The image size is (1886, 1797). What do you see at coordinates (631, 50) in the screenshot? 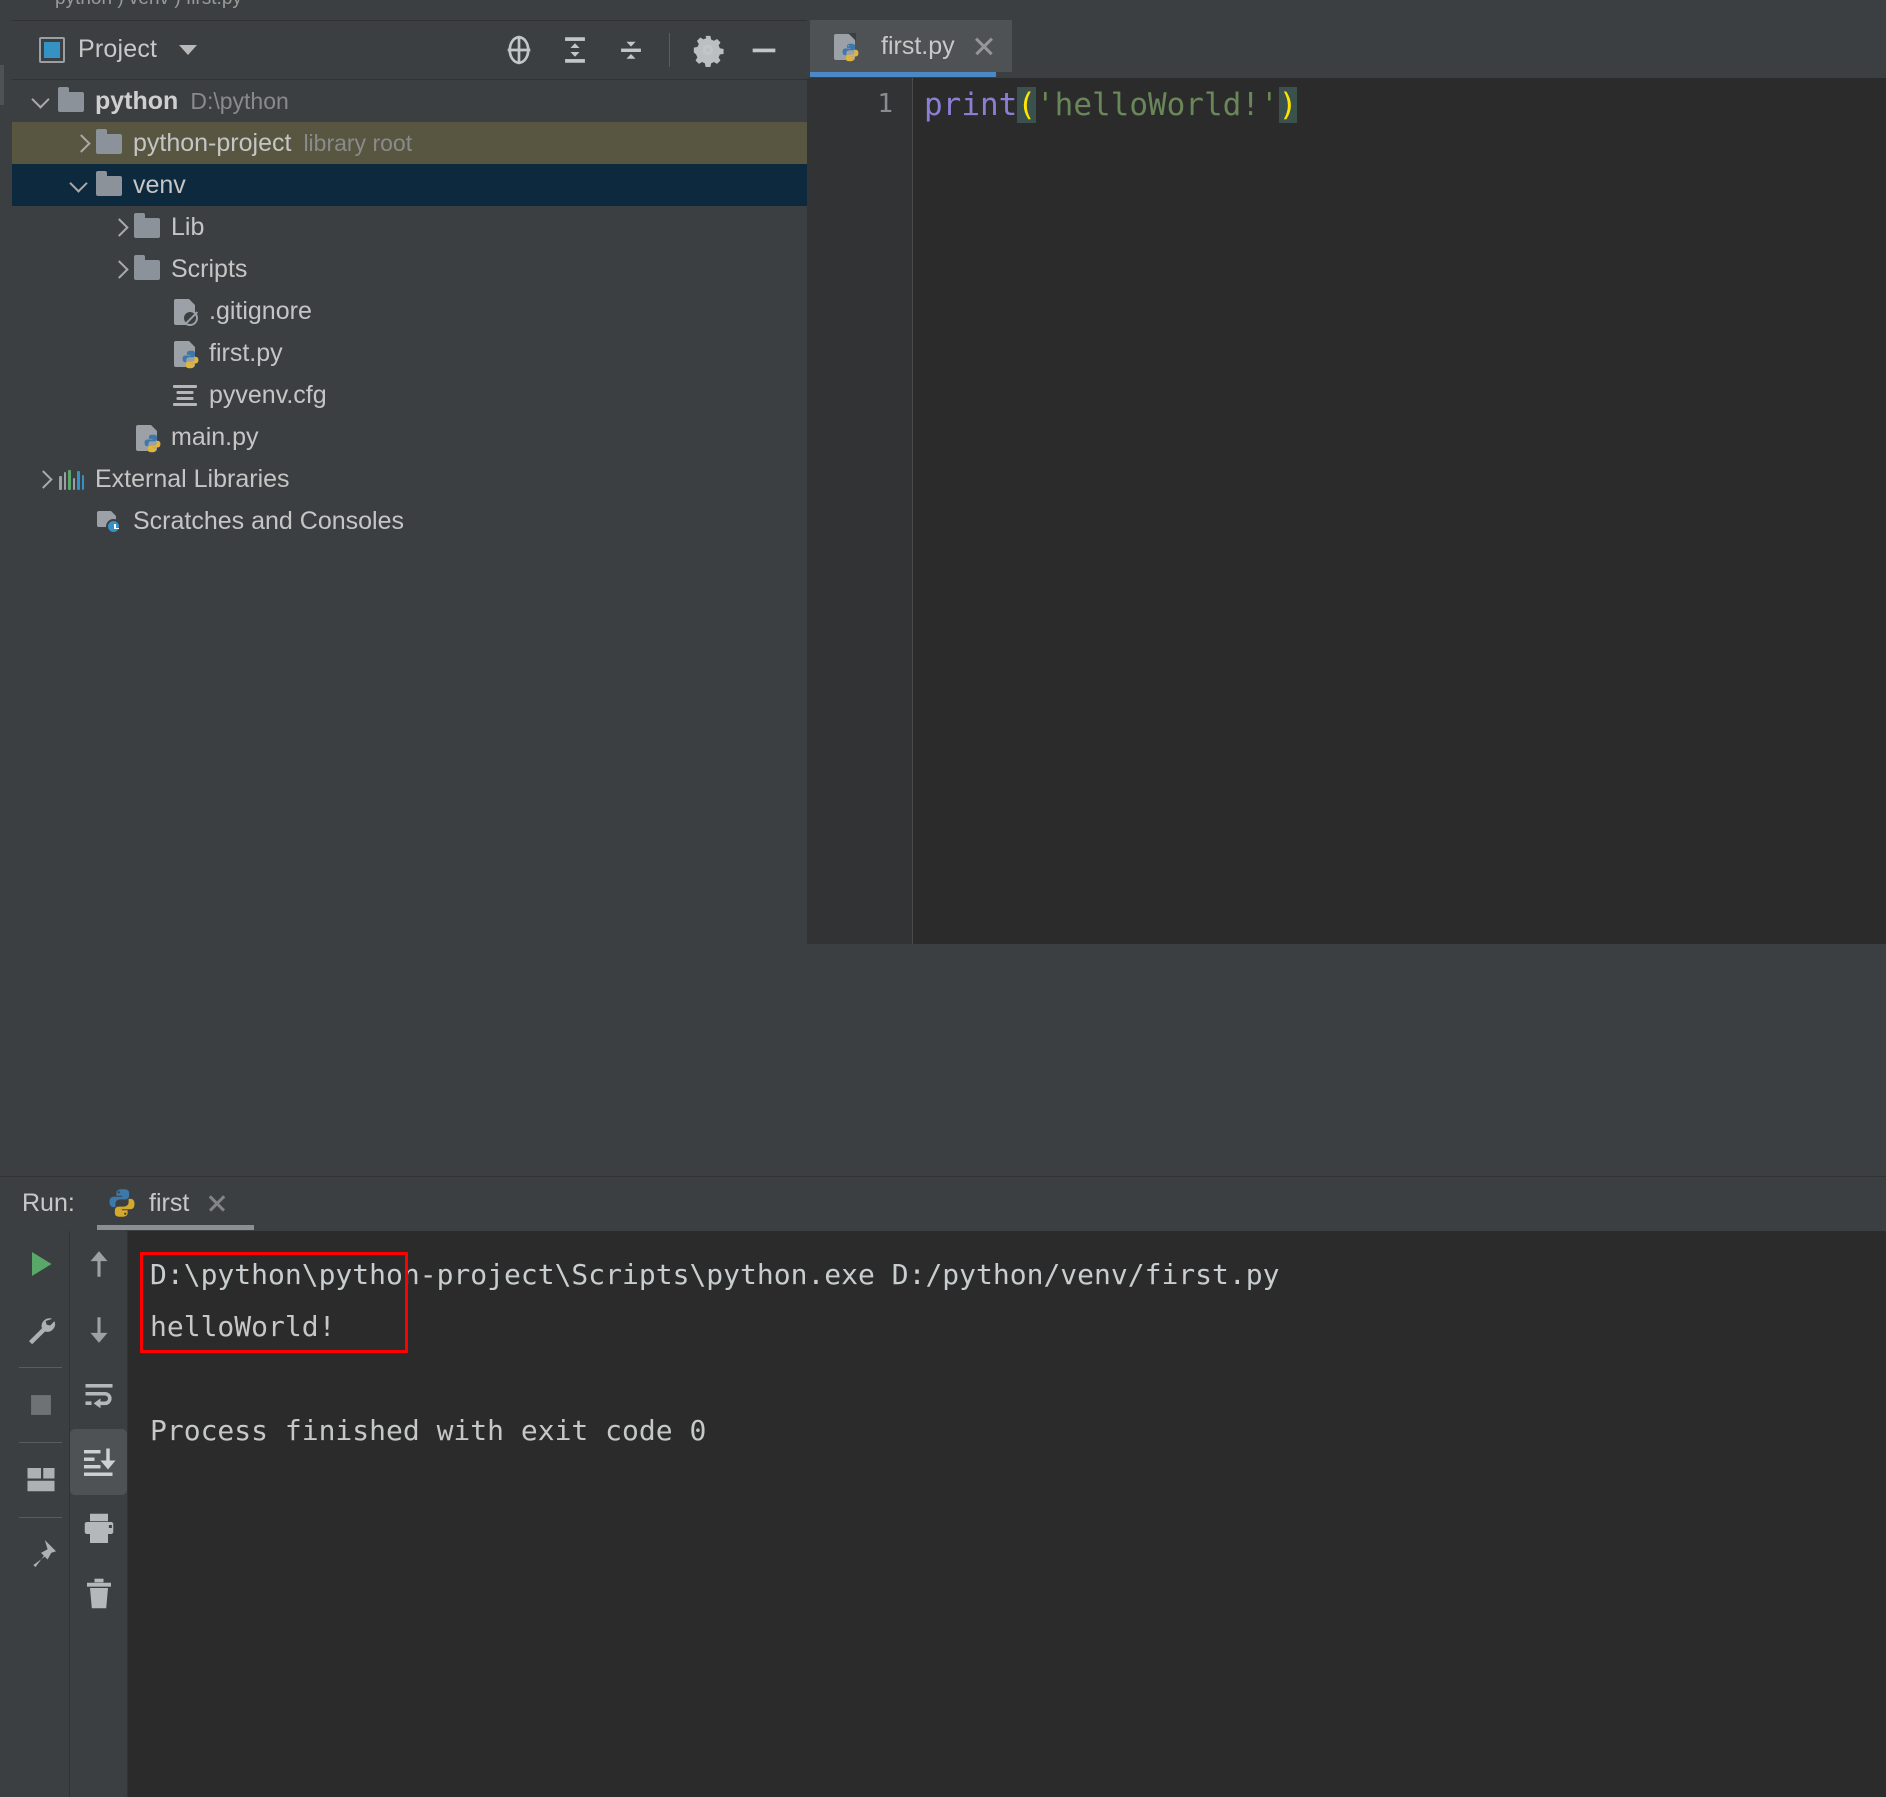
I see `collapse-all-icon` at bounding box center [631, 50].